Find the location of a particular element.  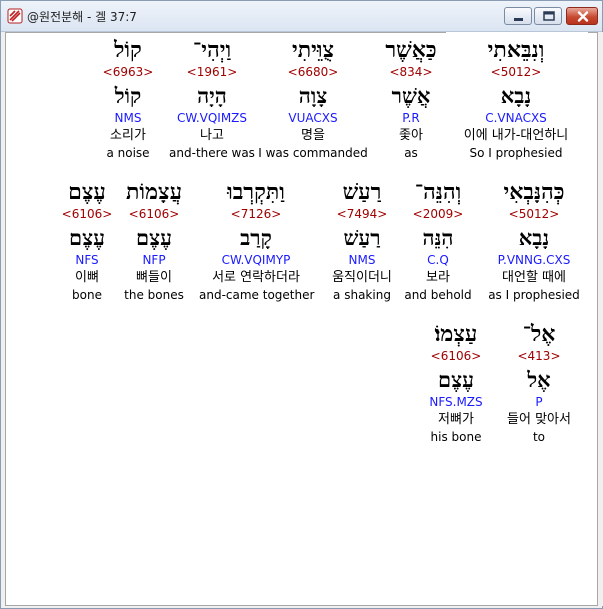

hebrew-word: כַּאֲשֶׁר is located at coordinates (411, 50).